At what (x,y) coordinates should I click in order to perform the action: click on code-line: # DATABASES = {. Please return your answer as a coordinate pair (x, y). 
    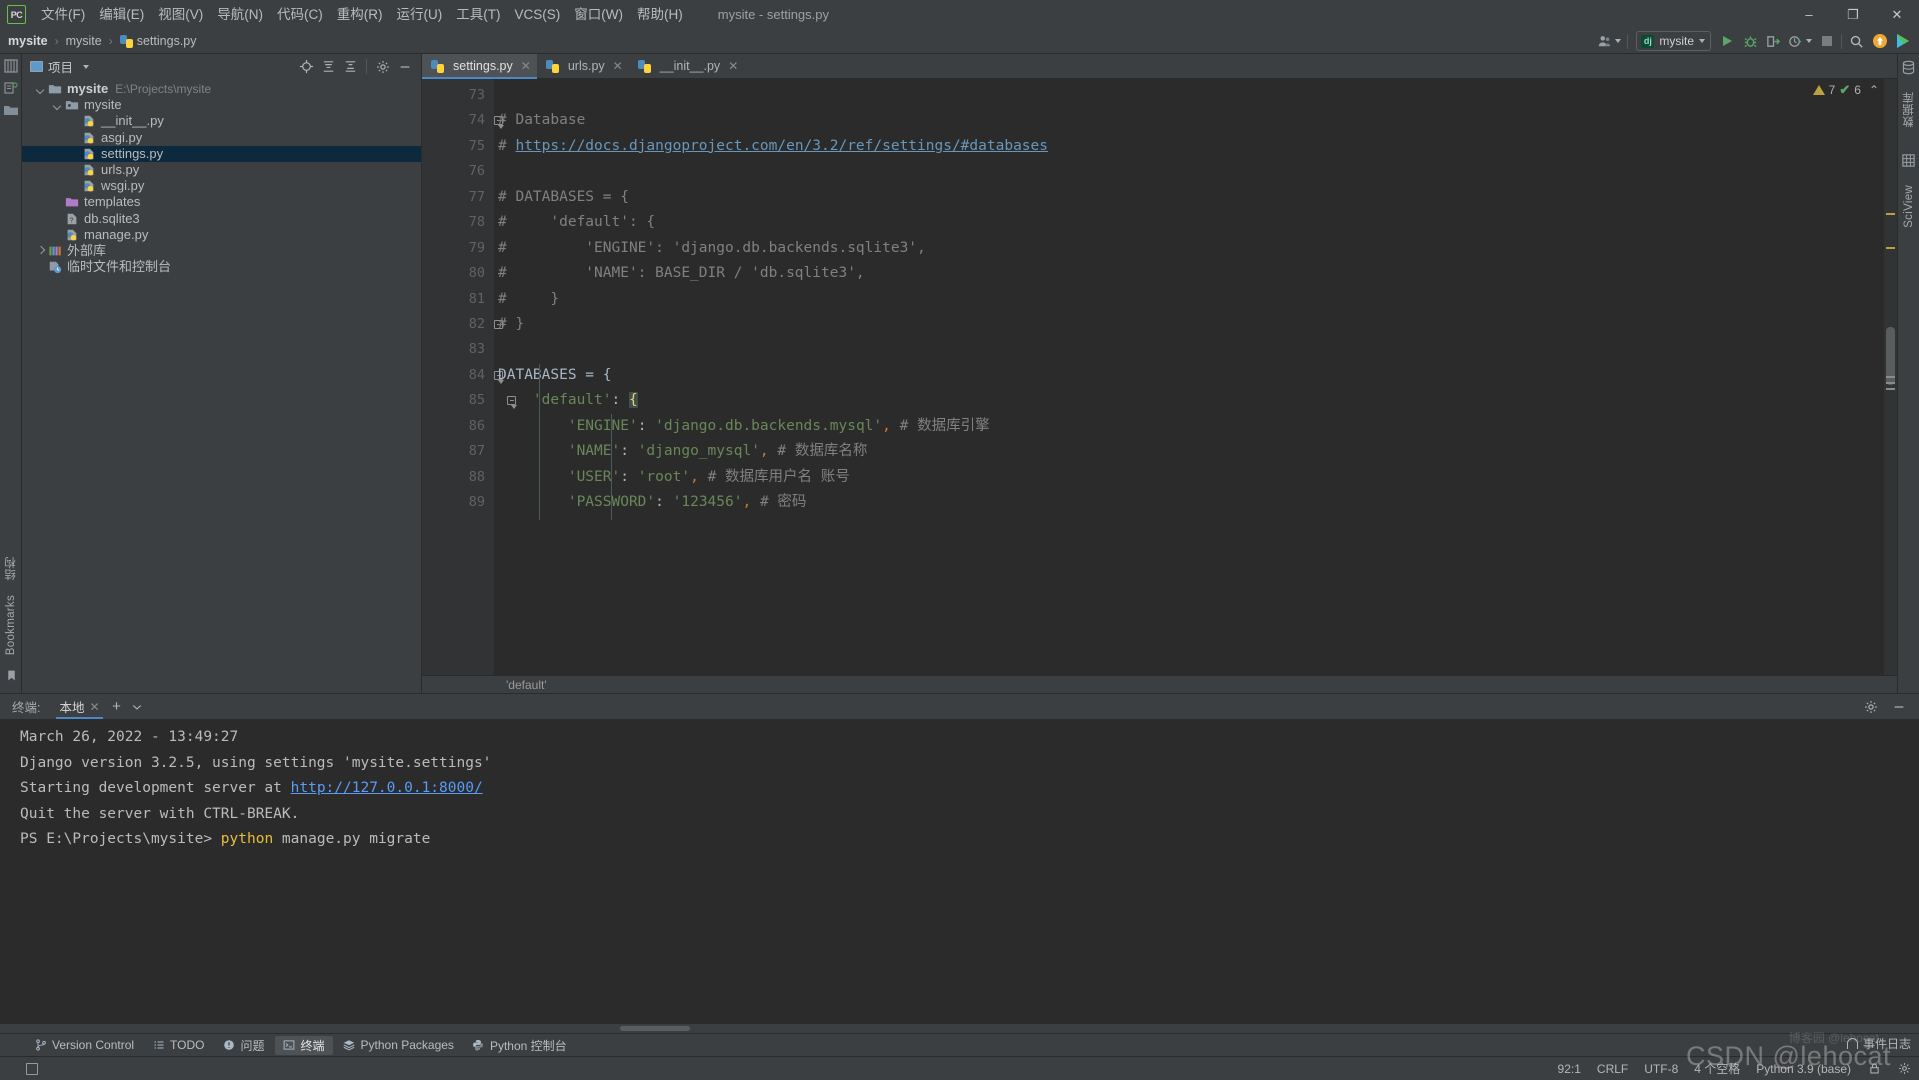
    Looking at the image, I should click on (1189, 197).